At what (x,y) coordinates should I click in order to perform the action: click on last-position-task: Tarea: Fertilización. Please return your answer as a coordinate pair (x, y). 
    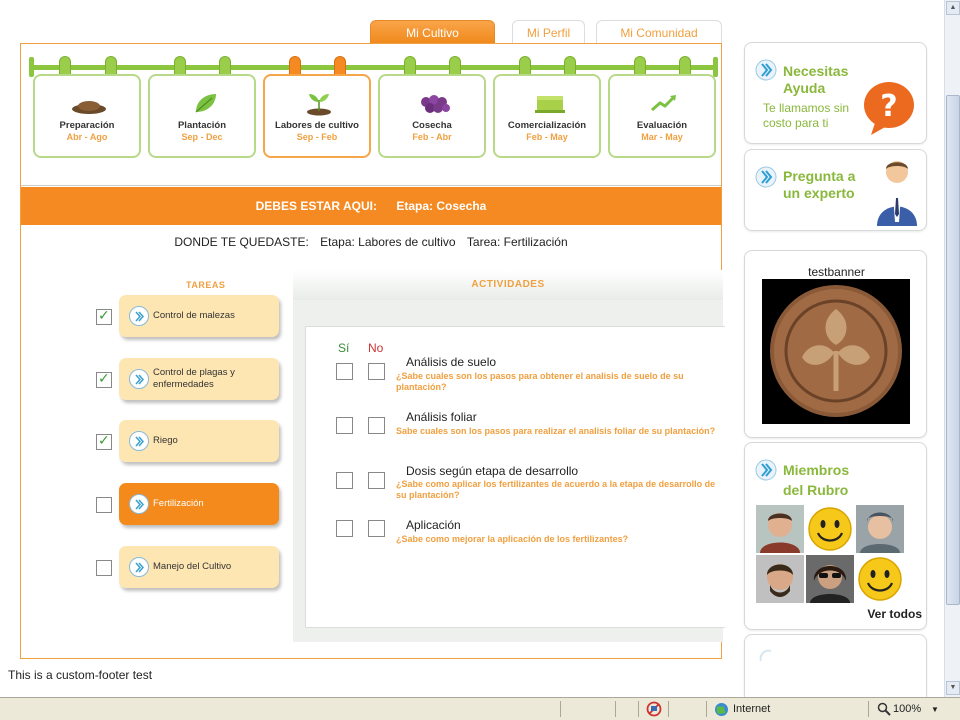
    Looking at the image, I should click on (517, 242).